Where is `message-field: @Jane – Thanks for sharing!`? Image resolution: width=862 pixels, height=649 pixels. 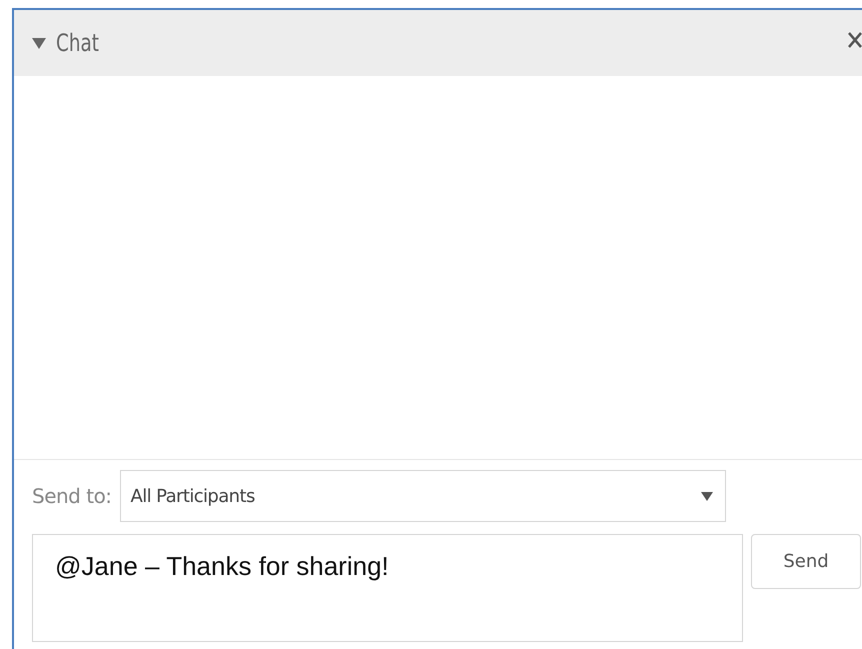 message-field: @Jane – Thanks for sharing! is located at coordinates (387, 588).